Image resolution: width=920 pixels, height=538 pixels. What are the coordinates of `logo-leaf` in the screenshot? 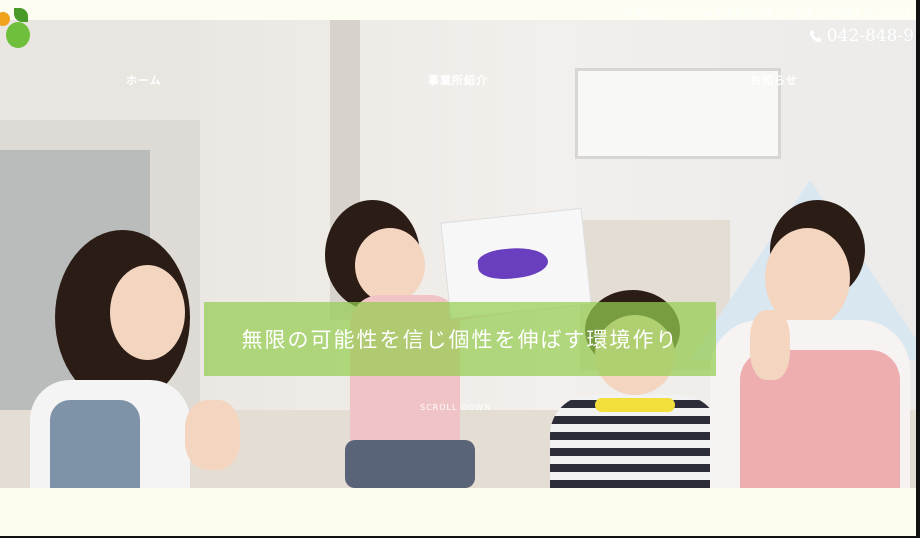 It's located at (21, 15).